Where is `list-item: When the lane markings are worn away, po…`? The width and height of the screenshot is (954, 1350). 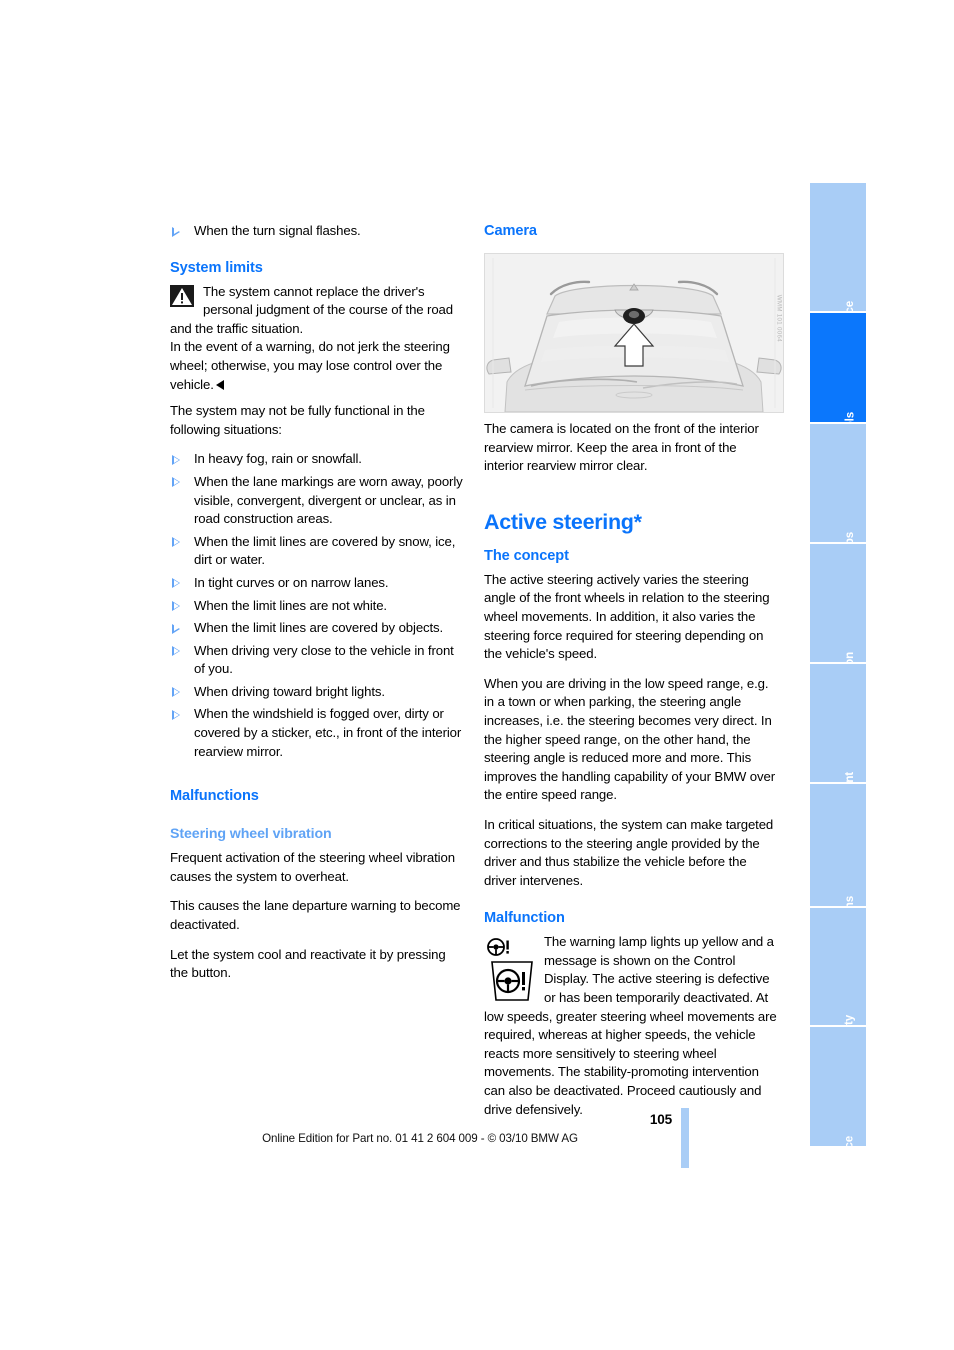
list-item: When the lane markings are worn away, po… is located at coordinates (317, 501).